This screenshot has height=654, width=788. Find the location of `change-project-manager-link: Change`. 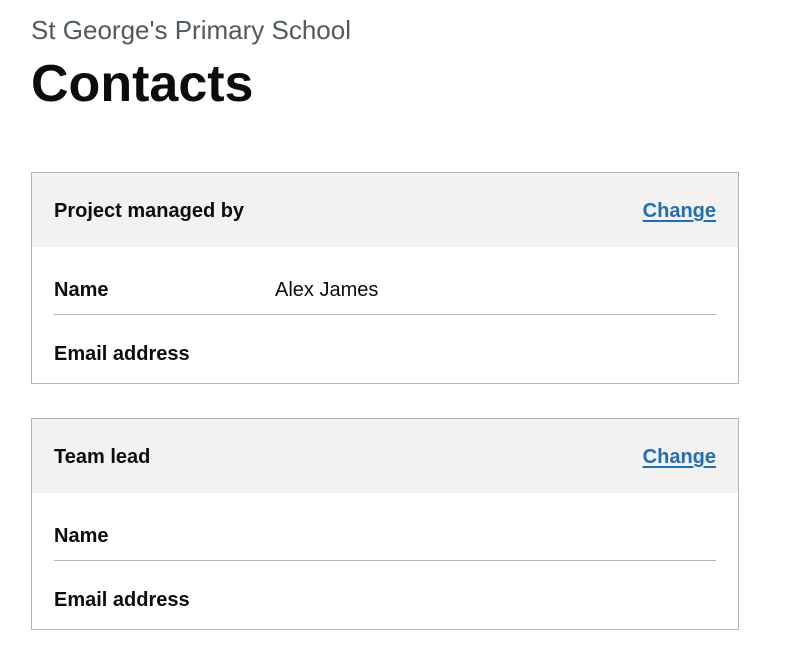

change-project-manager-link: Change is located at coordinates (679, 211).